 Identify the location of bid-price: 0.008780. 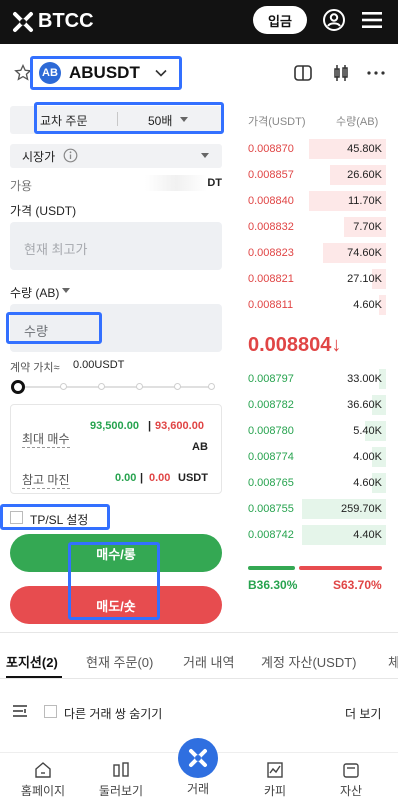
(271, 431).